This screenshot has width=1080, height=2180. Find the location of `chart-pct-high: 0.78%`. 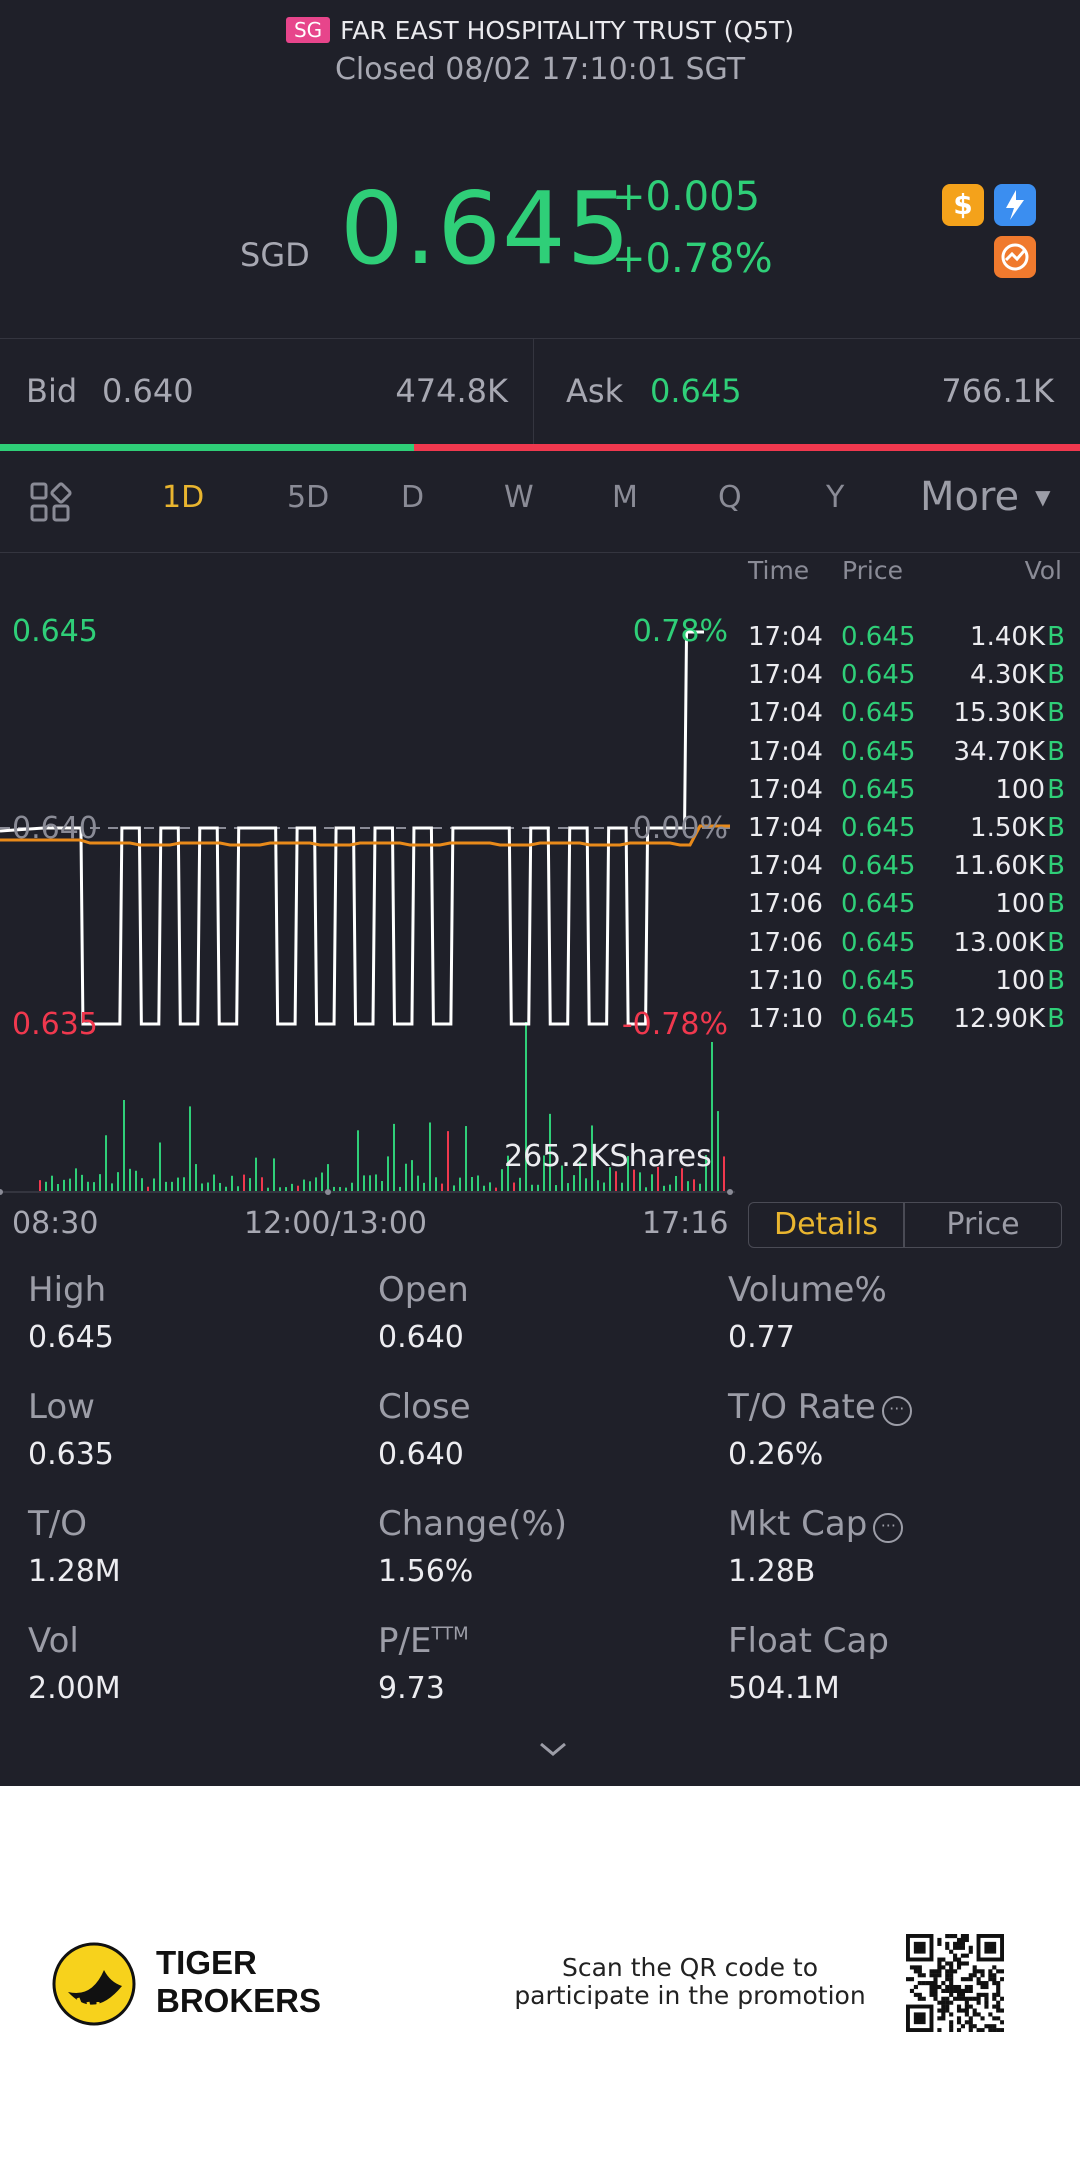

chart-pct-high: 0.78% is located at coordinates (680, 631).